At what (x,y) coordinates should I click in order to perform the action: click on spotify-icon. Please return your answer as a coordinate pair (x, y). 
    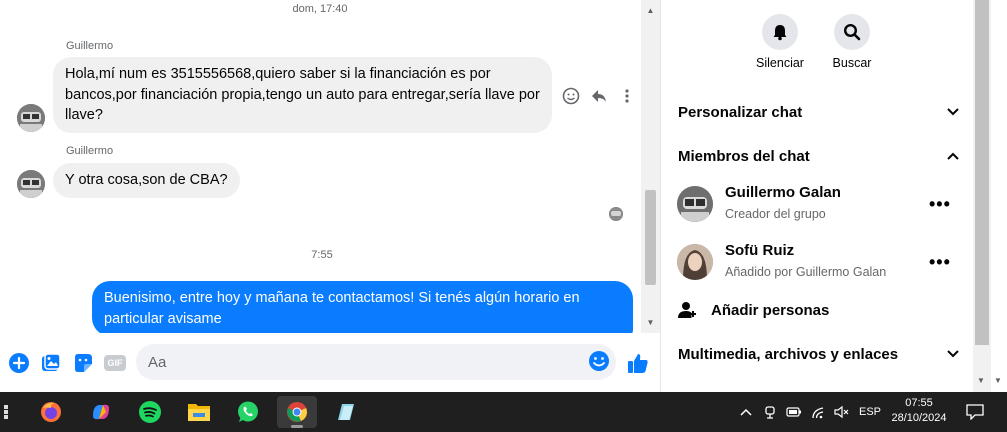
    Looking at the image, I should click on (150, 412).